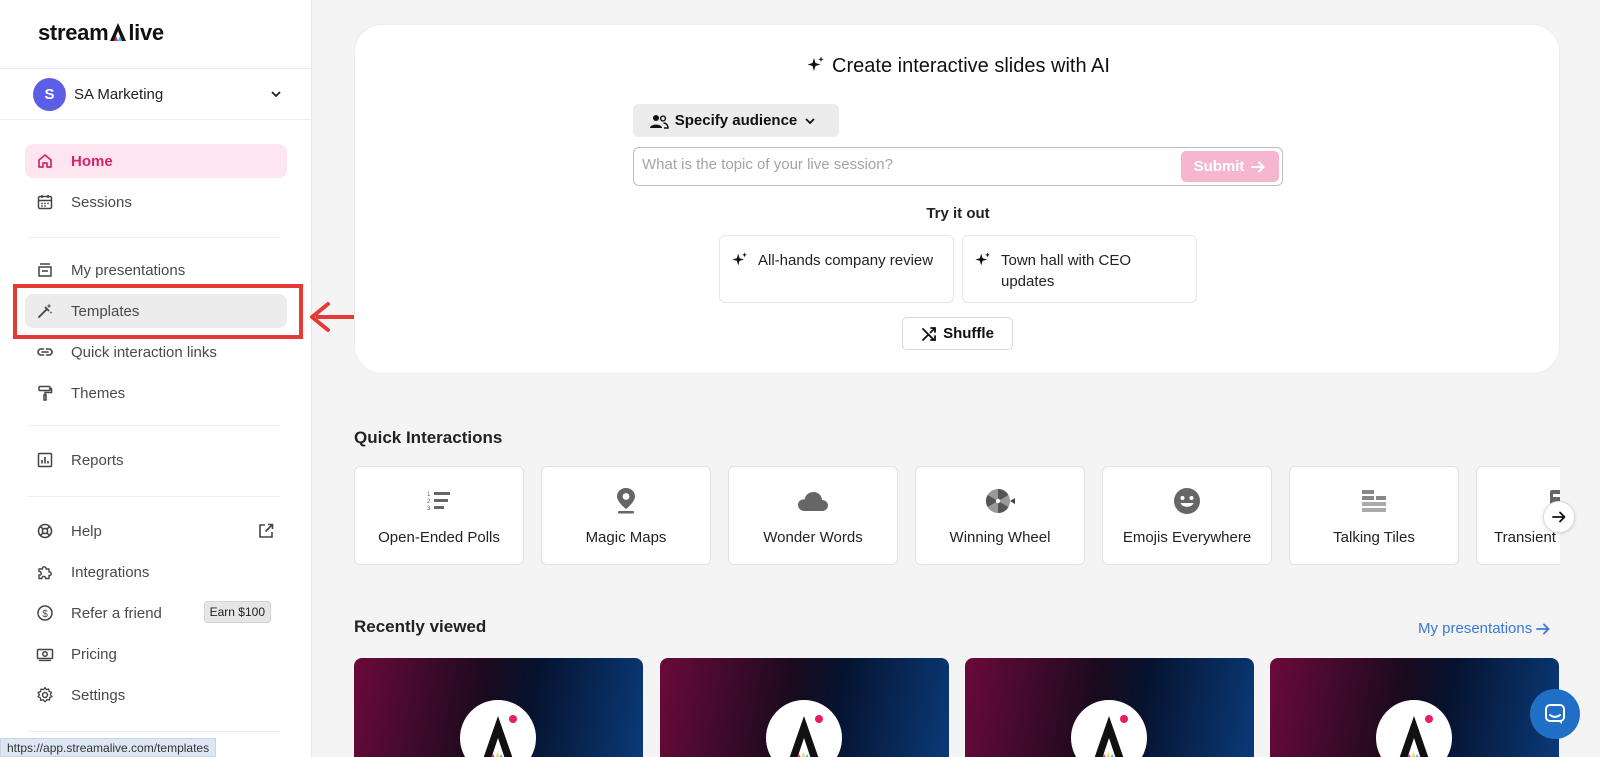 This screenshot has height=757, width=1600. What do you see at coordinates (98, 393) in the screenshot?
I see `sidebar-item-label: Themes` at bounding box center [98, 393].